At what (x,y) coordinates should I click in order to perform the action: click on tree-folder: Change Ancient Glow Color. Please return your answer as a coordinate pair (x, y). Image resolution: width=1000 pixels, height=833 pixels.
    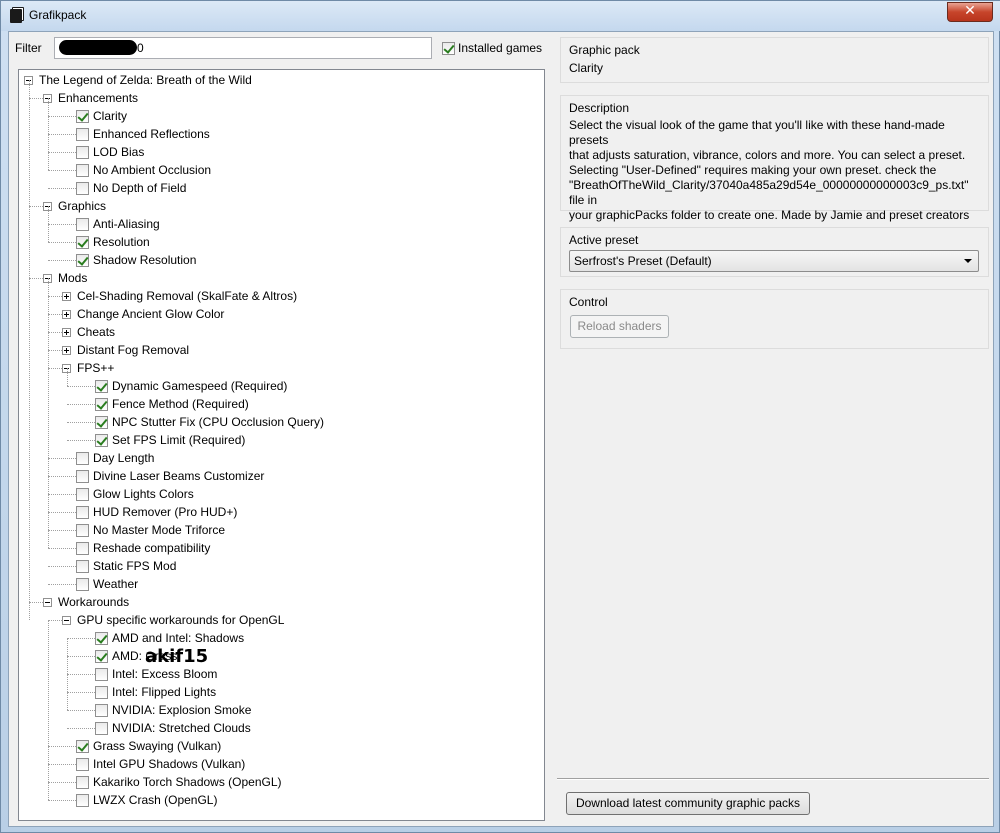
    Looking at the image, I should click on (143, 314).